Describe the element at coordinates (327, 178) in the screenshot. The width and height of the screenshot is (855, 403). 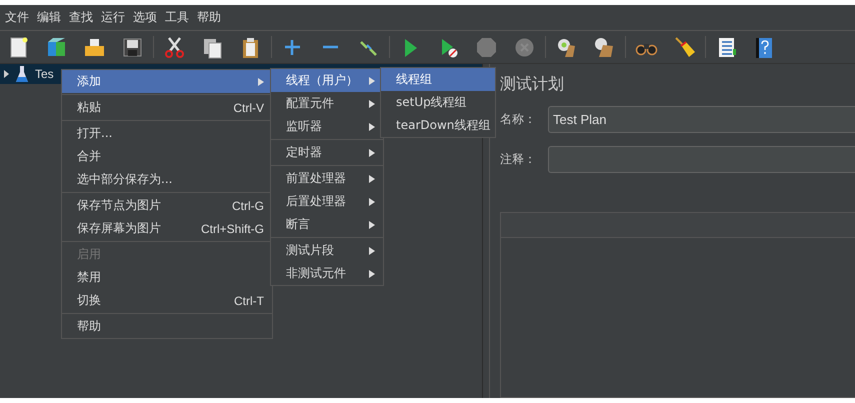
I see `menu-item: 前置处理器` at that location.